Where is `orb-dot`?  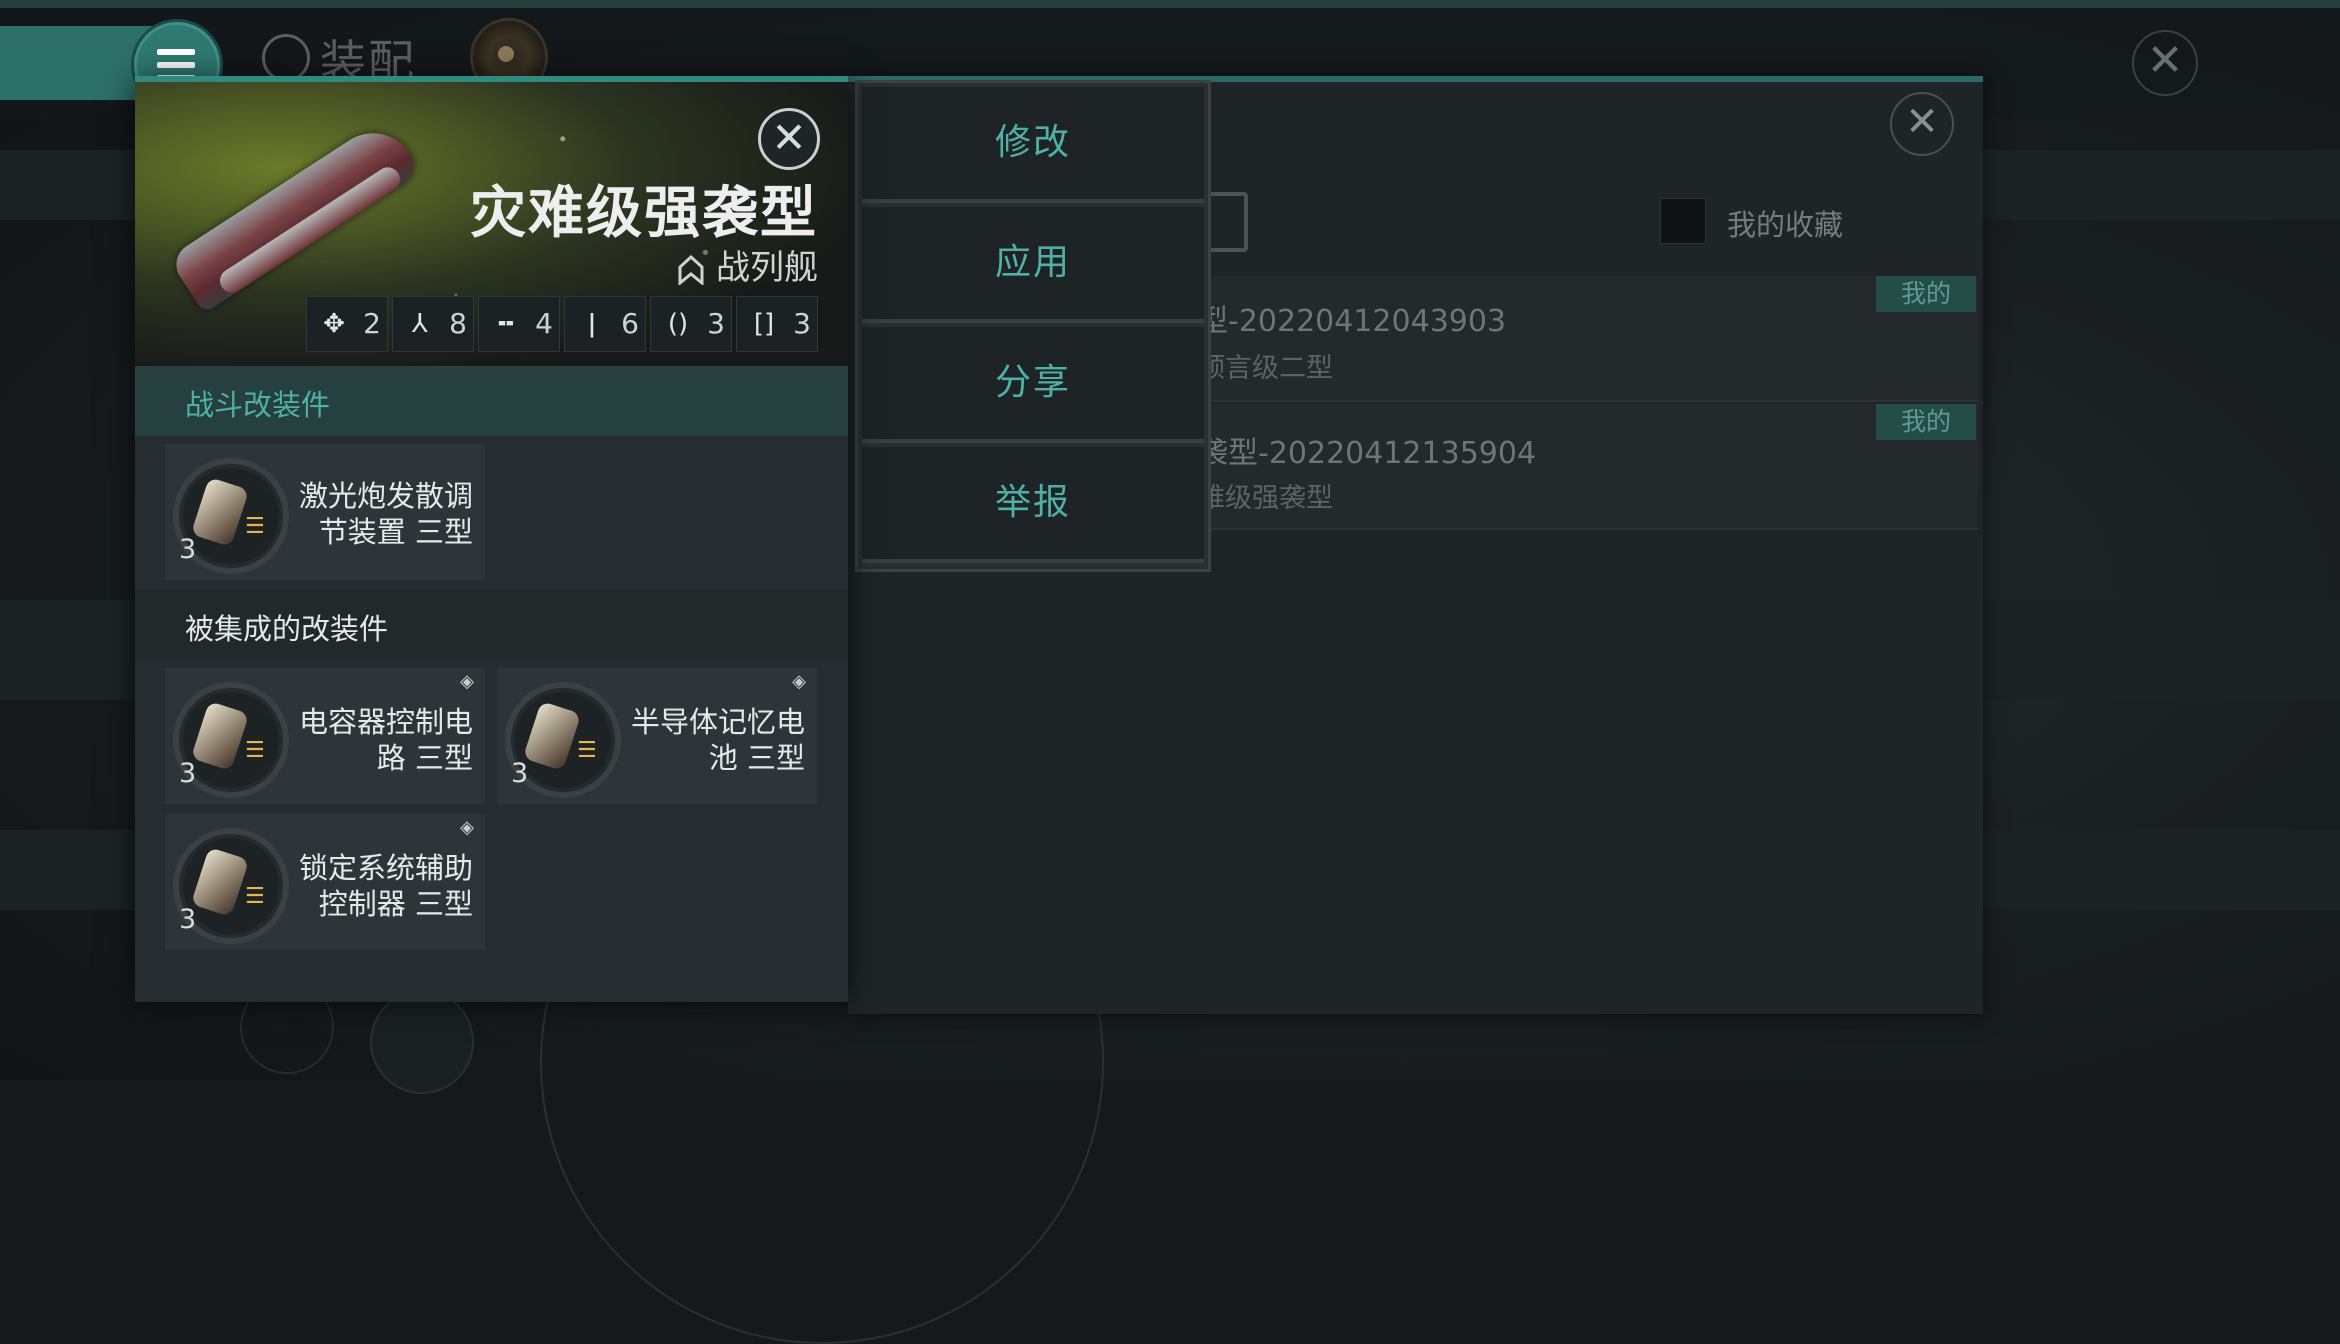 orb-dot is located at coordinates (506, 54).